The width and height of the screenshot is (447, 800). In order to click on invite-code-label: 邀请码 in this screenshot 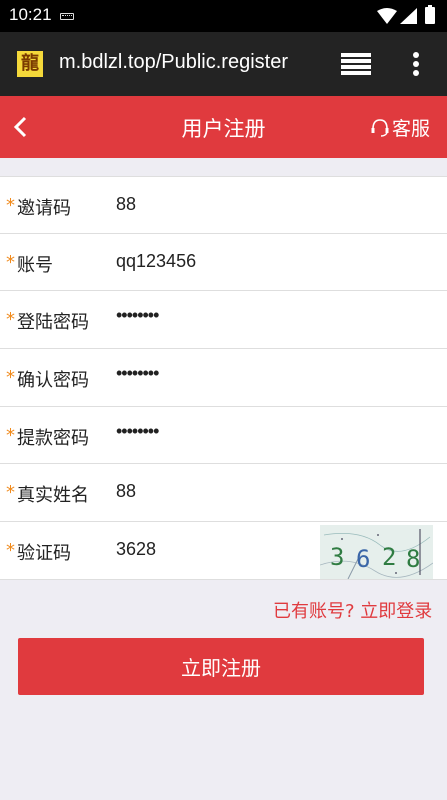, I will do `click(44, 208)`.